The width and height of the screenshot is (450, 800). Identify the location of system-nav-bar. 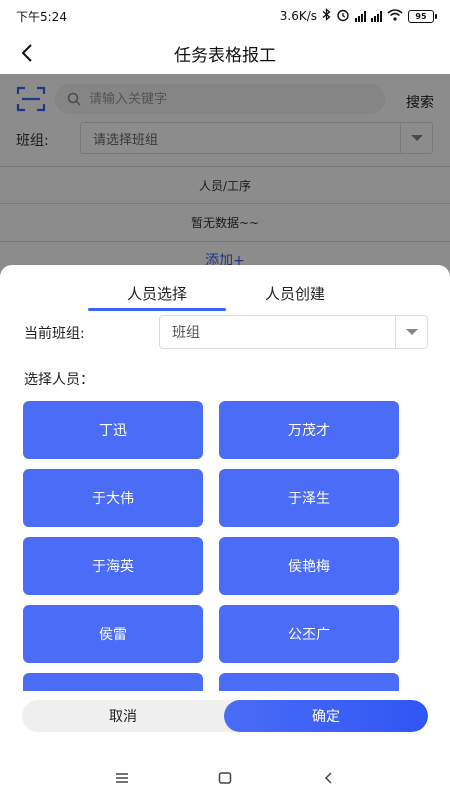
(225, 777).